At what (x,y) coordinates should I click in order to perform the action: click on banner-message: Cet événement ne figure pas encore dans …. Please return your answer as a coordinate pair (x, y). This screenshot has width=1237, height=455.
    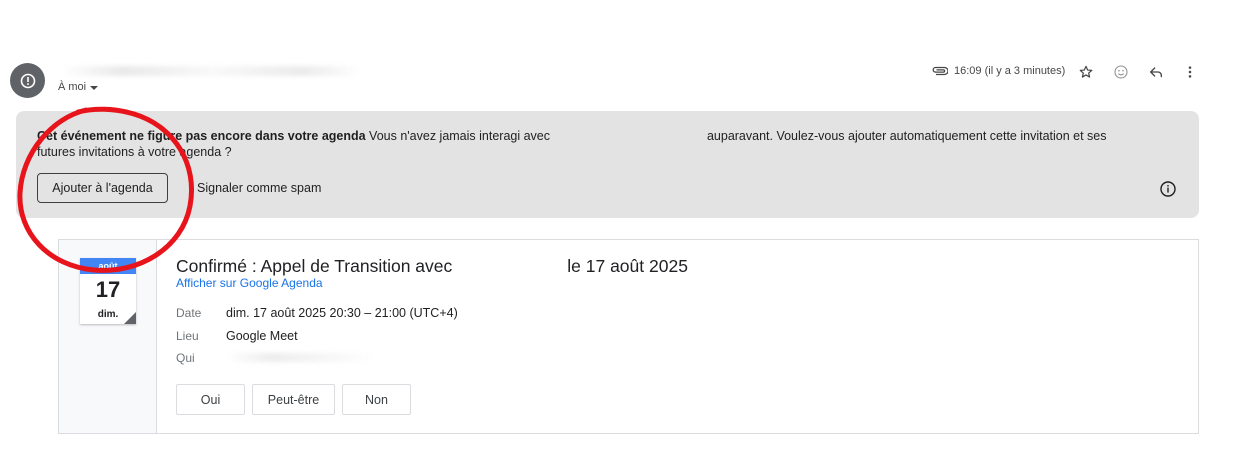
    Looking at the image, I should click on (587, 144).